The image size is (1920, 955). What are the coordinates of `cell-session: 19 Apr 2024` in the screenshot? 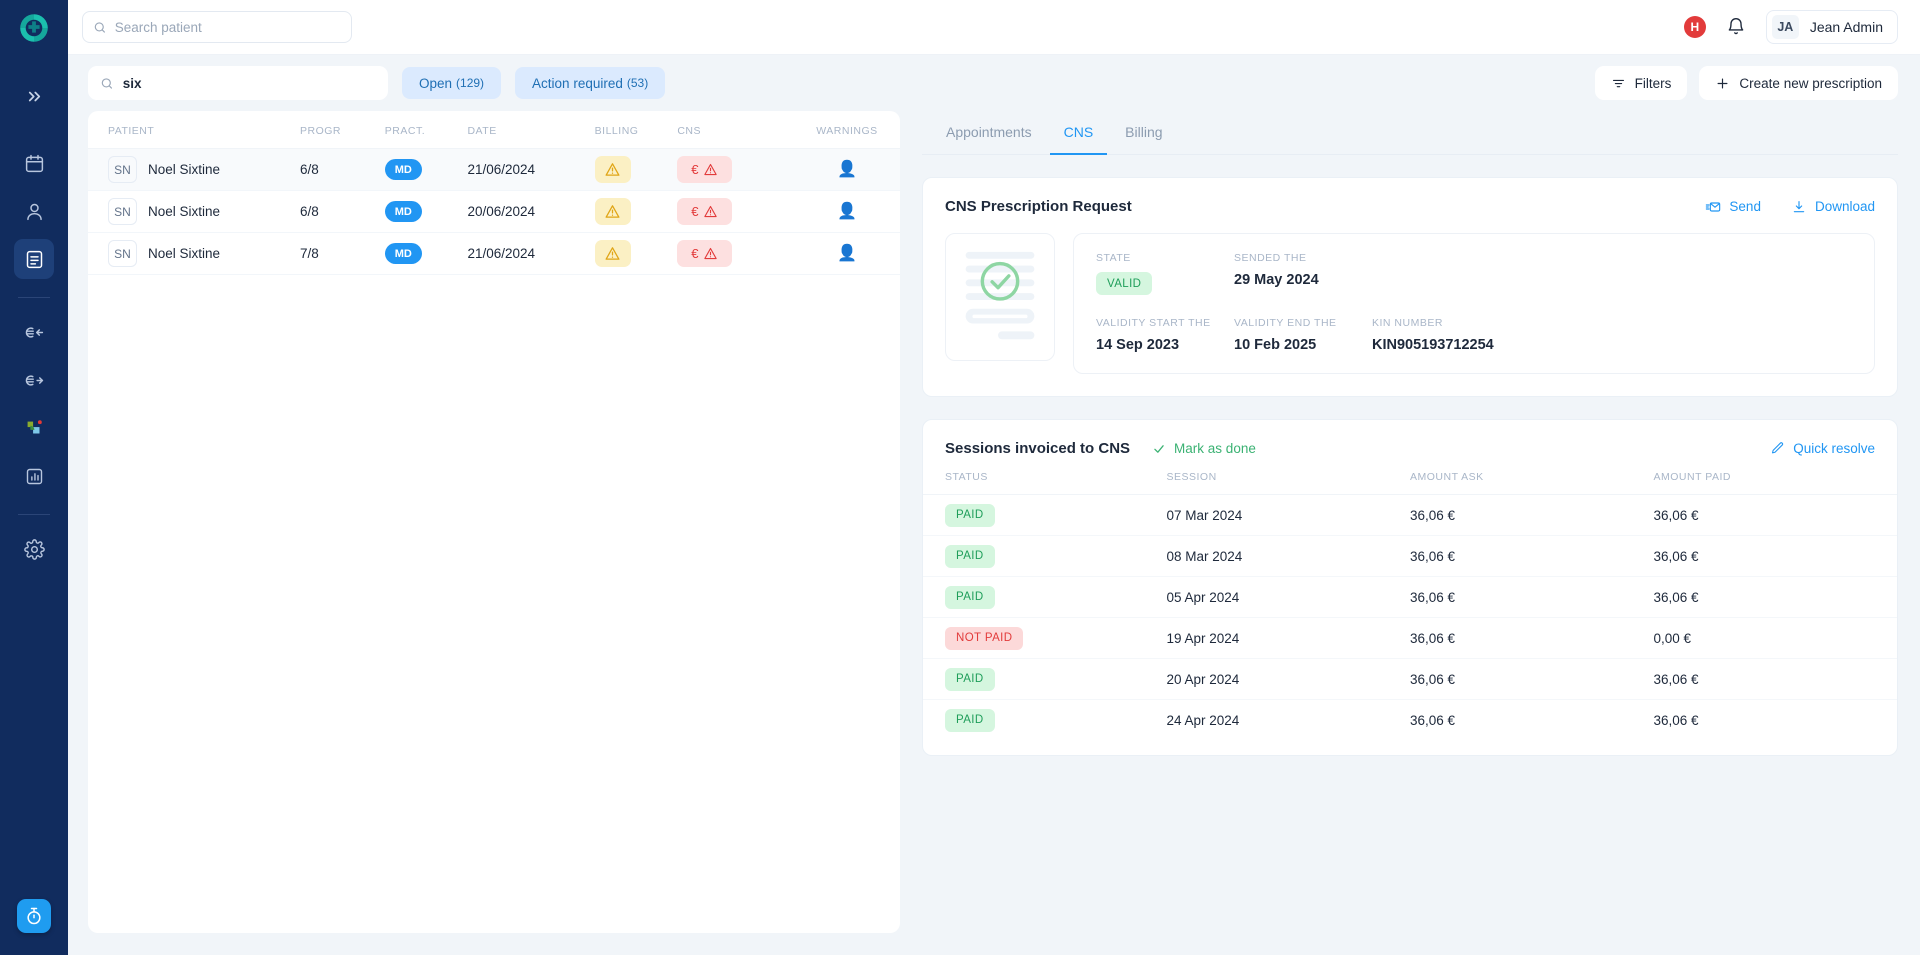 It's located at (1288, 638).